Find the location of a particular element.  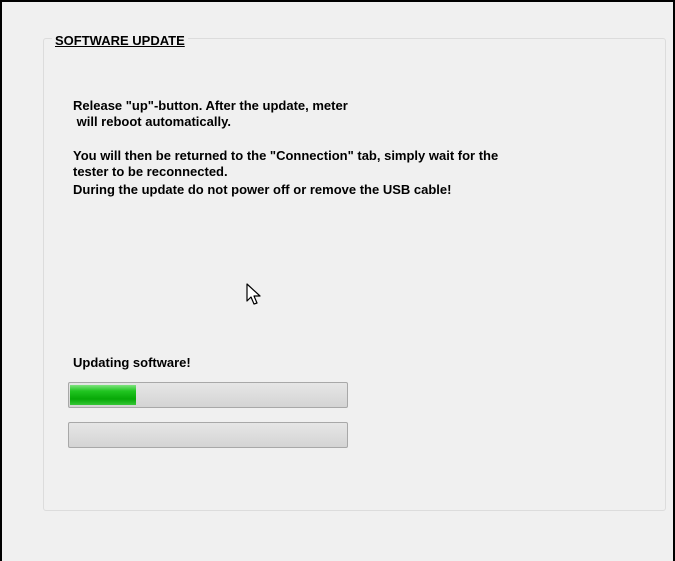

primary-progress-fill is located at coordinates (103, 395).